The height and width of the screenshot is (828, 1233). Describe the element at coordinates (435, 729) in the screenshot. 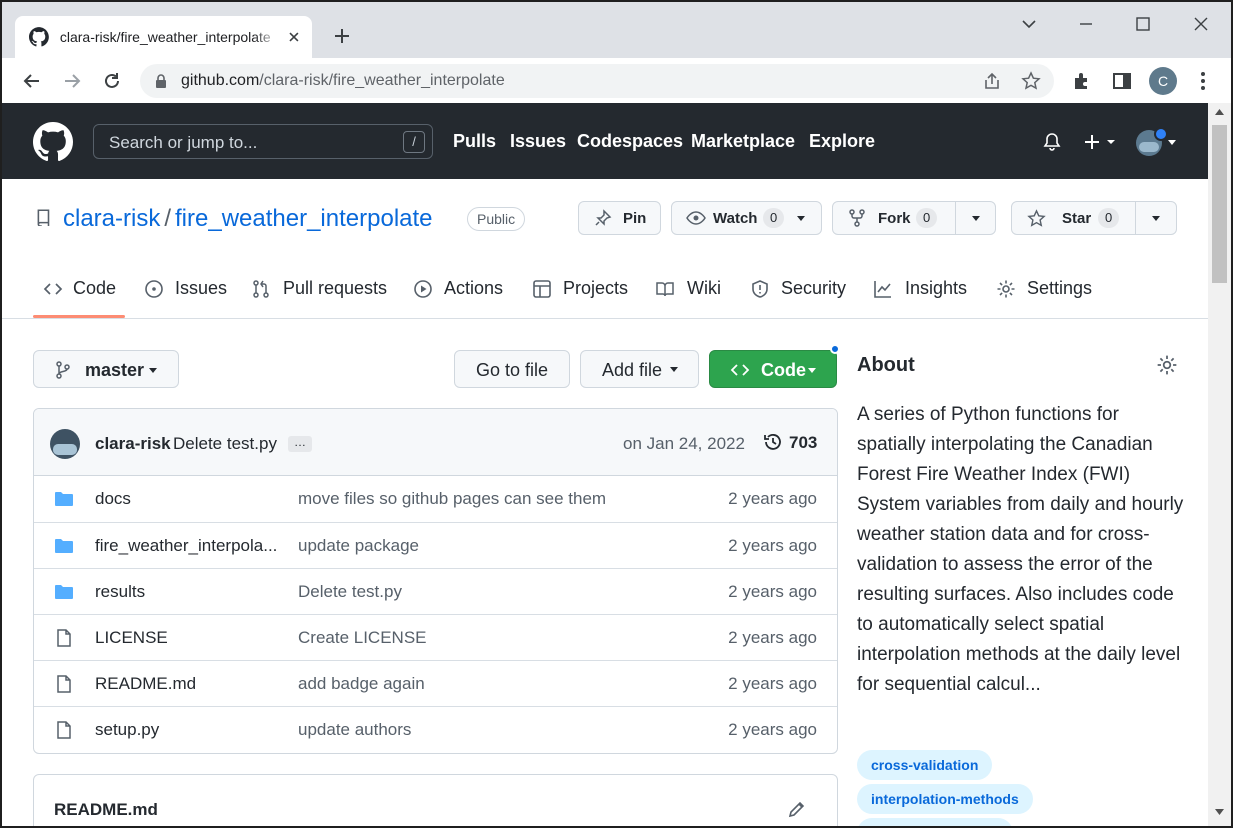

I see `file-row: setup.py update authors 2 years ago` at that location.